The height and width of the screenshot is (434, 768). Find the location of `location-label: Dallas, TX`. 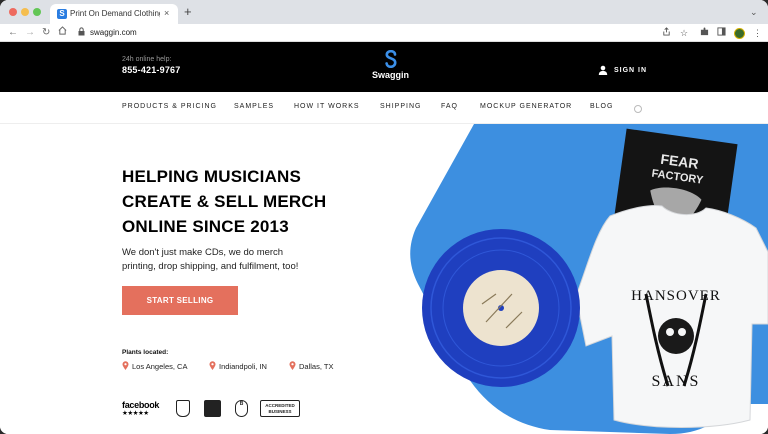

location-label: Dallas, TX is located at coordinates (316, 366).